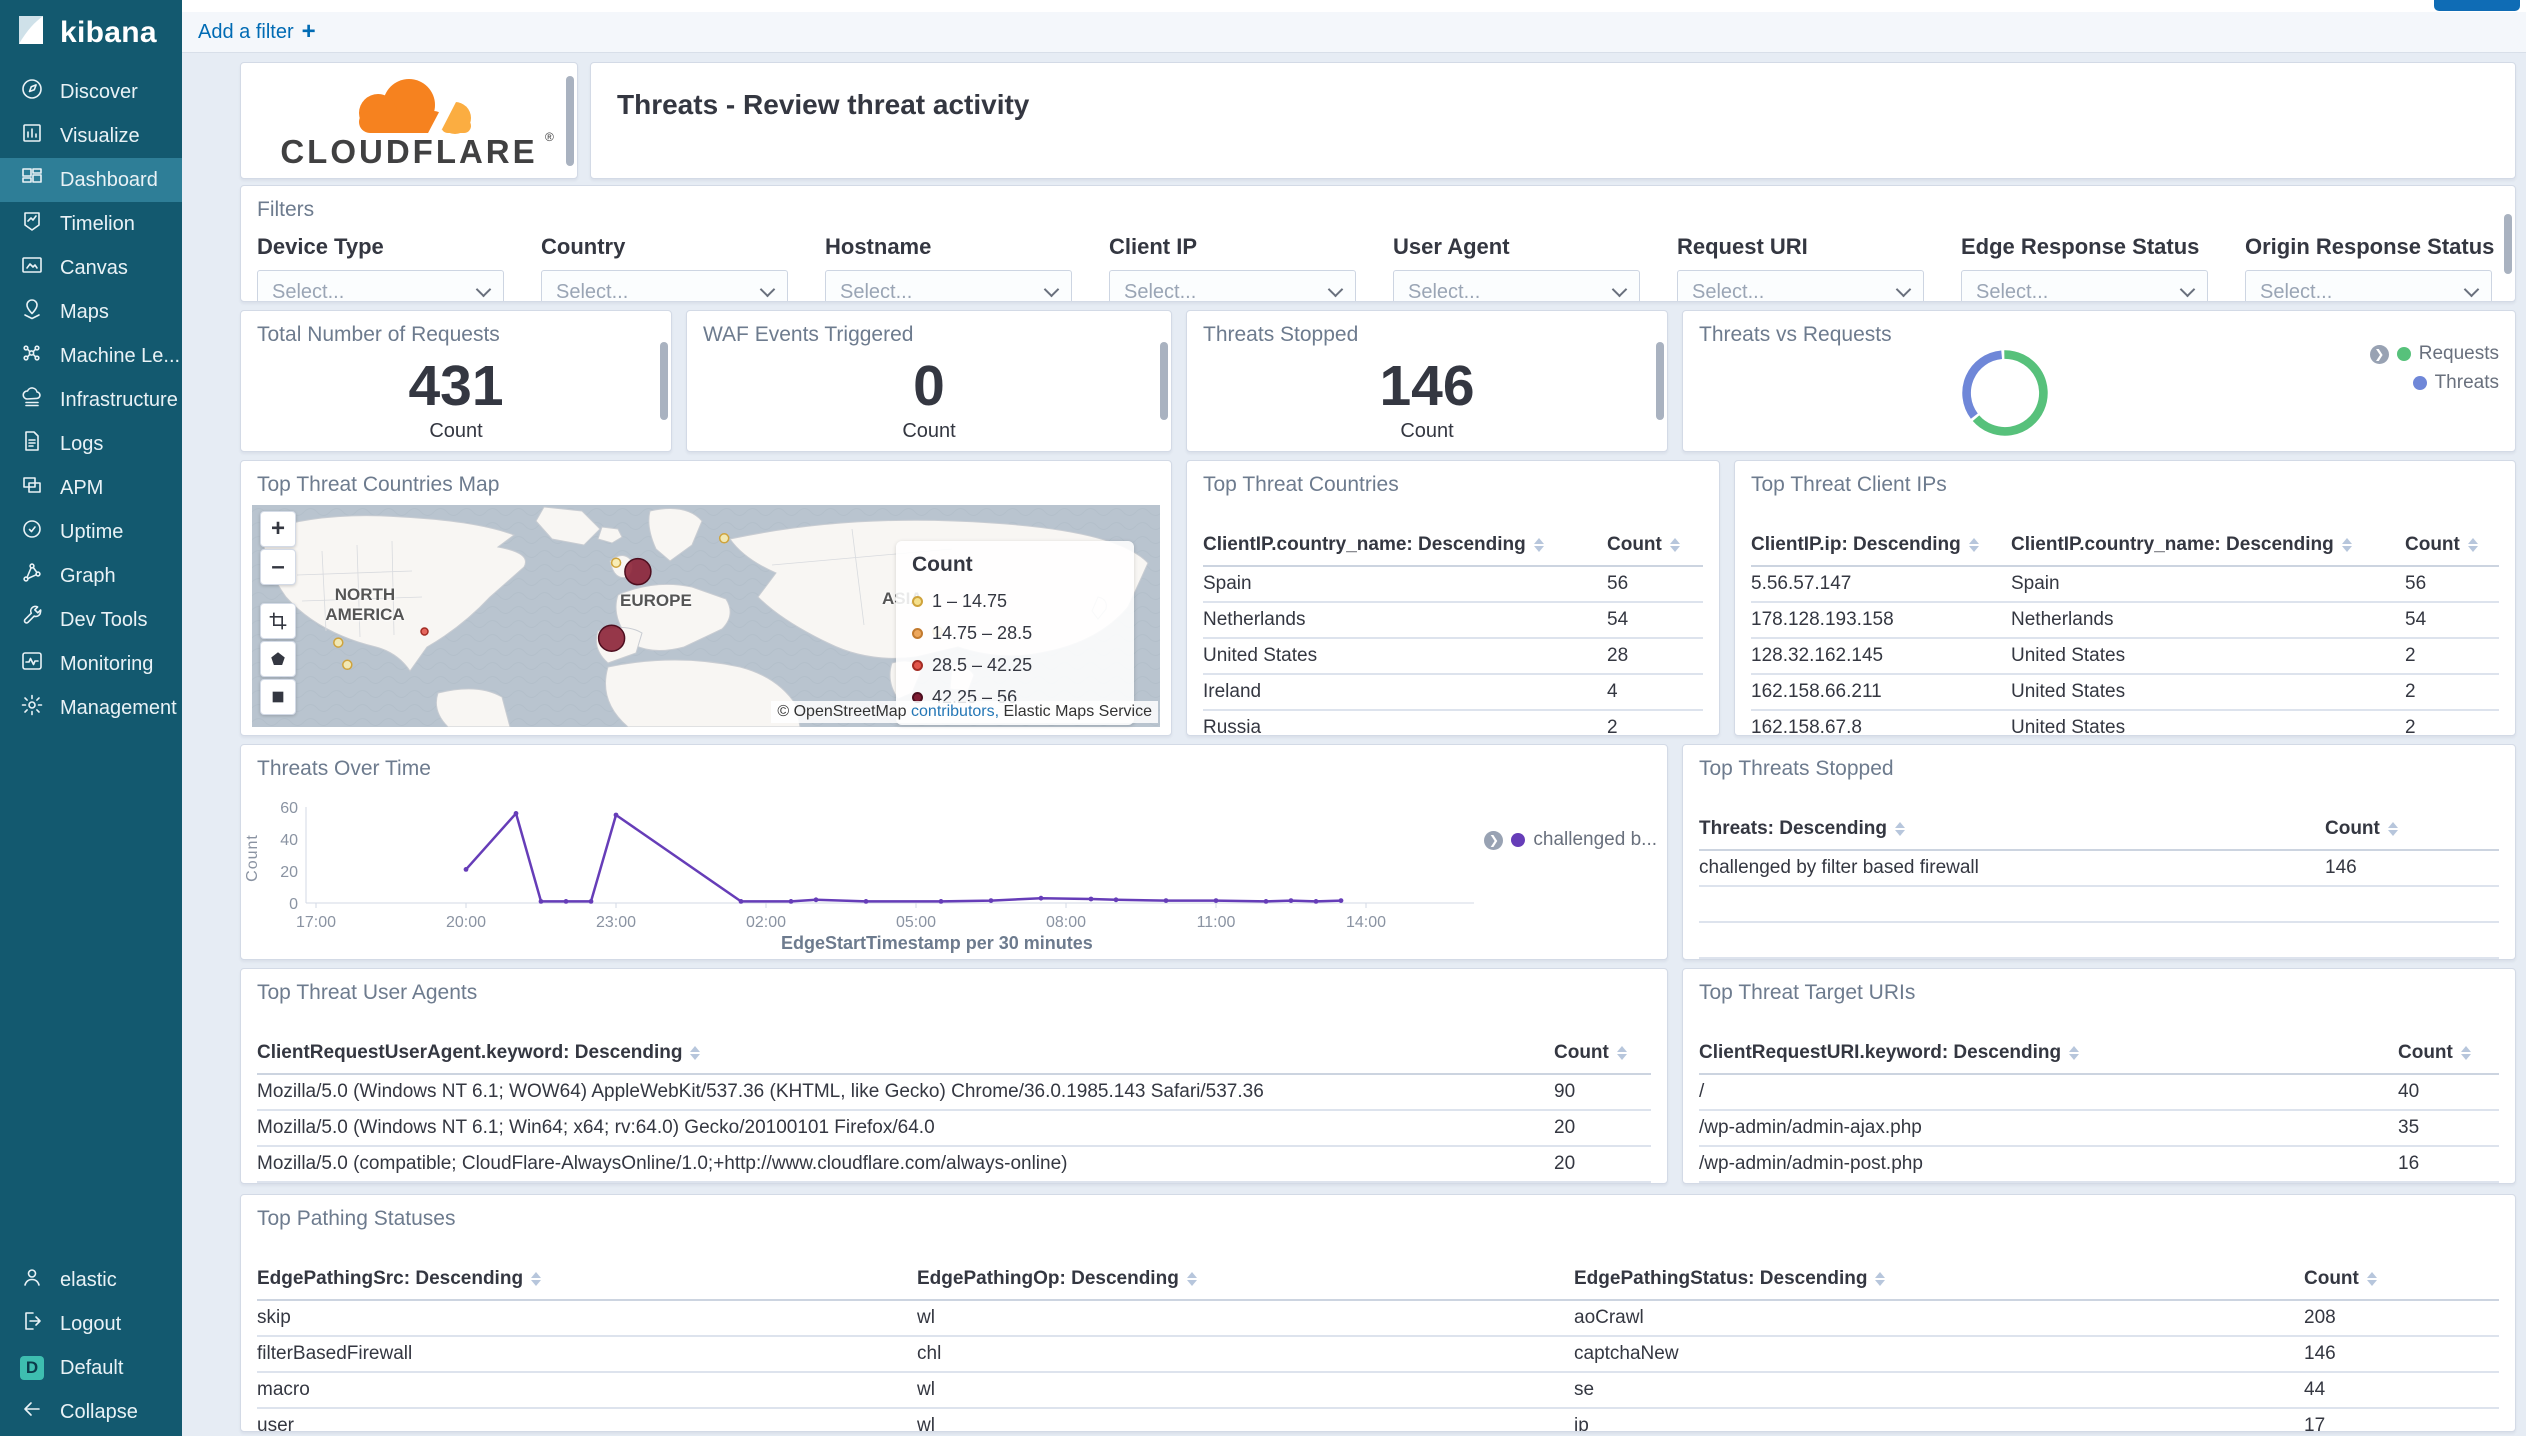 The width and height of the screenshot is (2526, 1436). What do you see at coordinates (2187, 289) in the screenshot?
I see `chevron-down-icon` at bounding box center [2187, 289].